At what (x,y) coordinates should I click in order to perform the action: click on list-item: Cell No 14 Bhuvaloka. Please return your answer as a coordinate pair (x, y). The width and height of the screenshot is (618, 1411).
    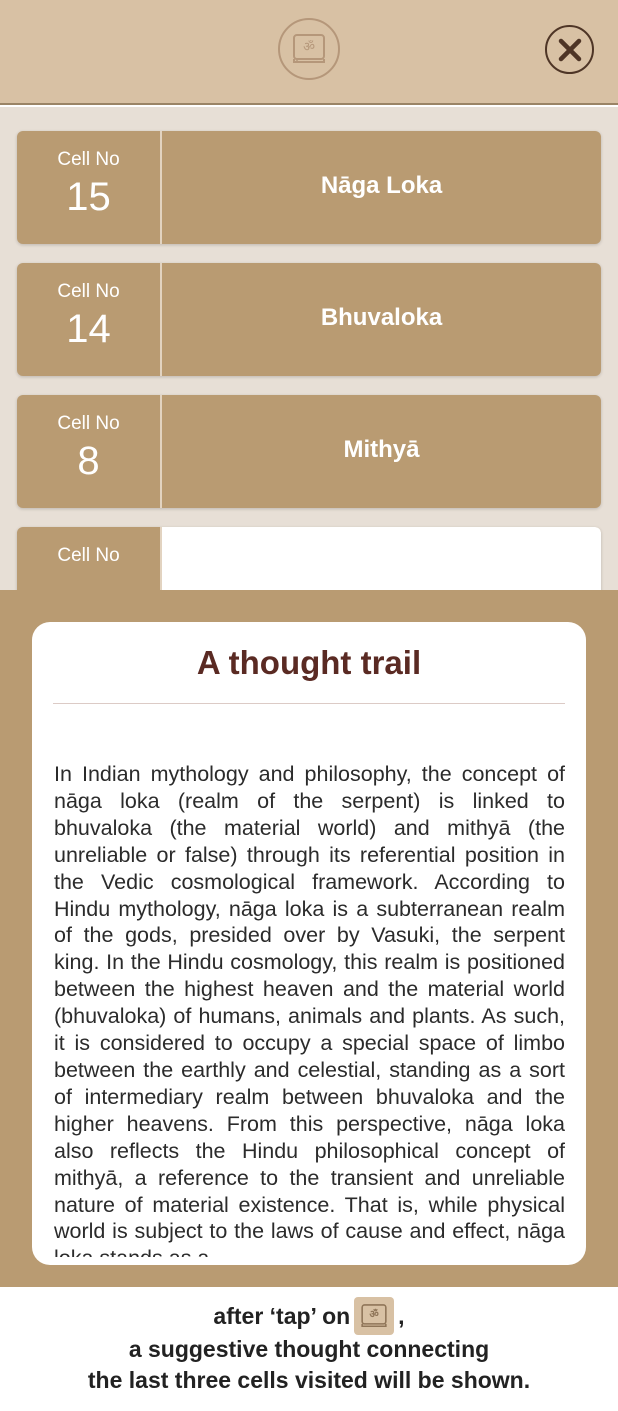
    Looking at the image, I should click on (309, 319).